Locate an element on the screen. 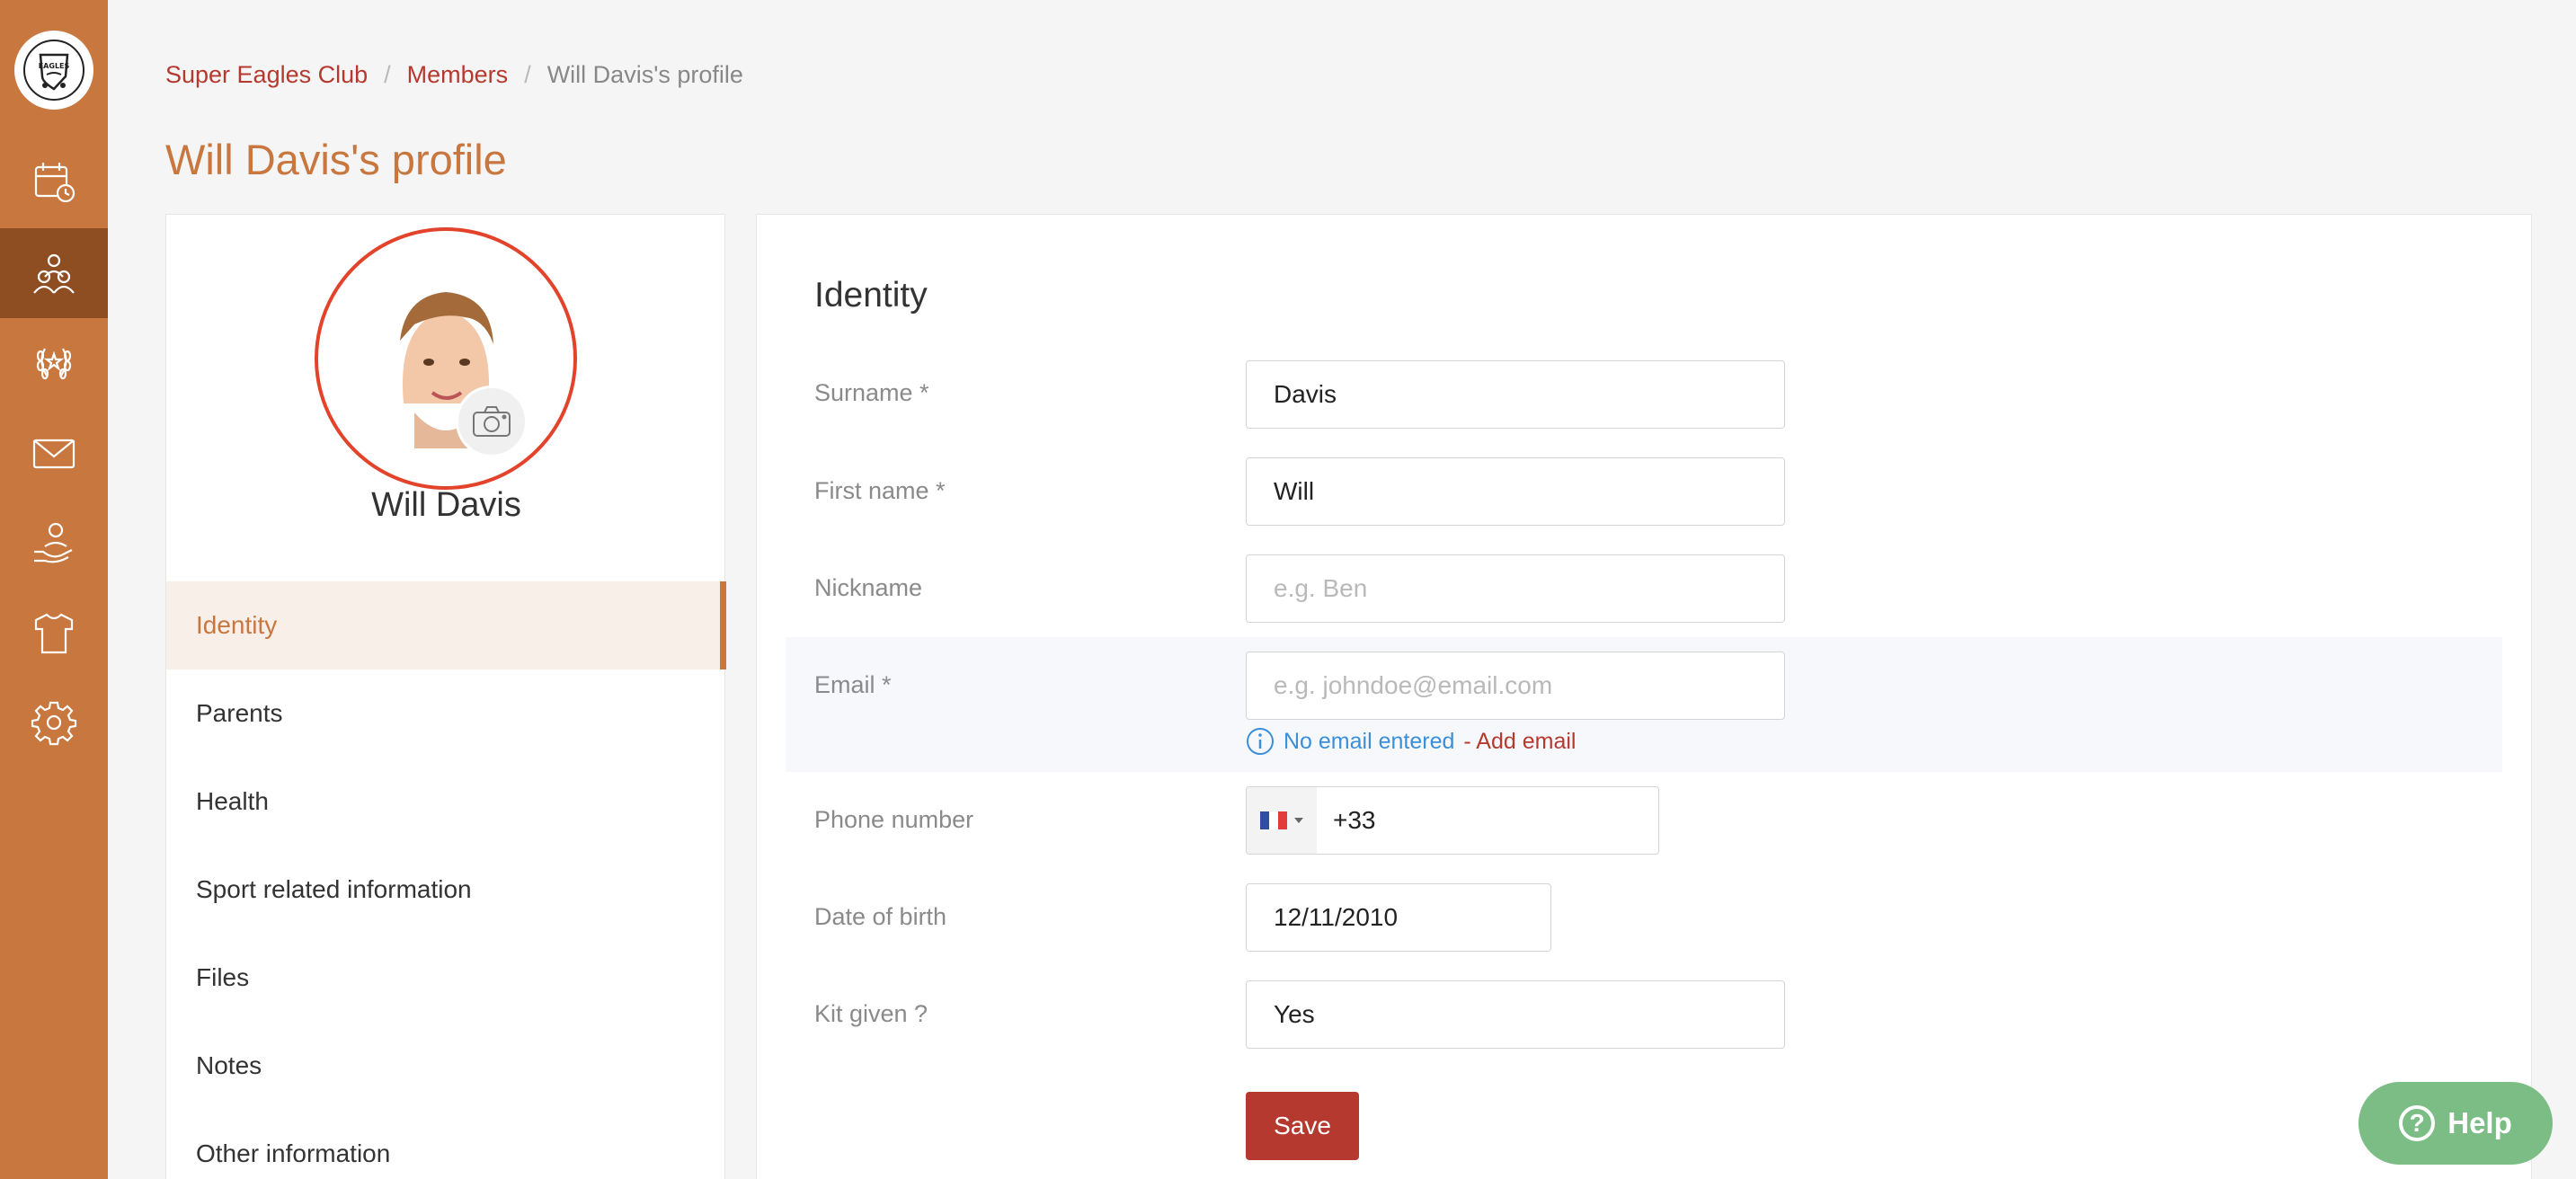 Image resolution: width=2576 pixels, height=1179 pixels. gear-icon is located at coordinates (54, 723).